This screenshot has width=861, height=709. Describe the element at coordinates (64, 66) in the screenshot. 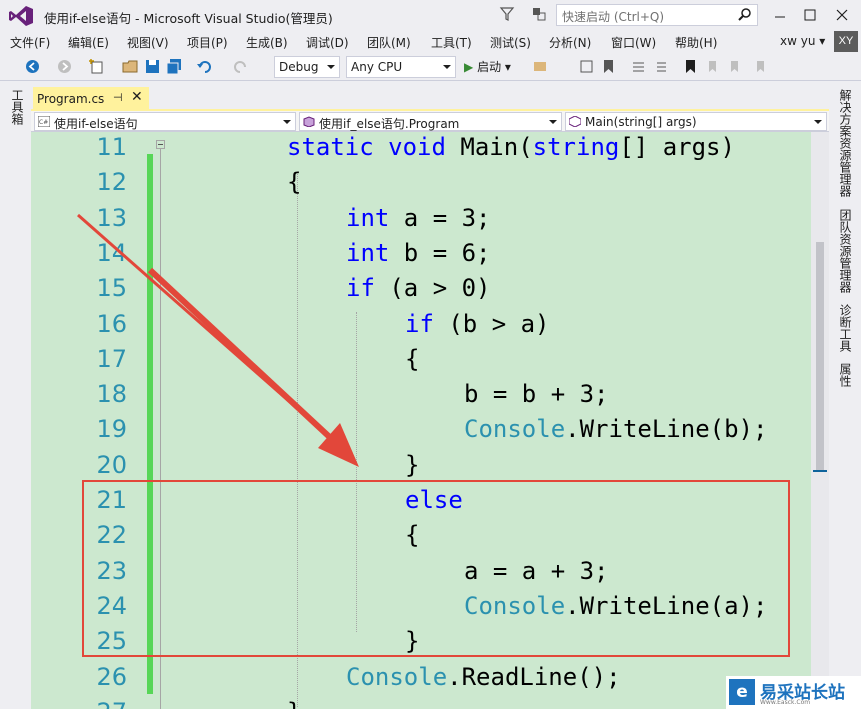

I see `forward-icon` at that location.